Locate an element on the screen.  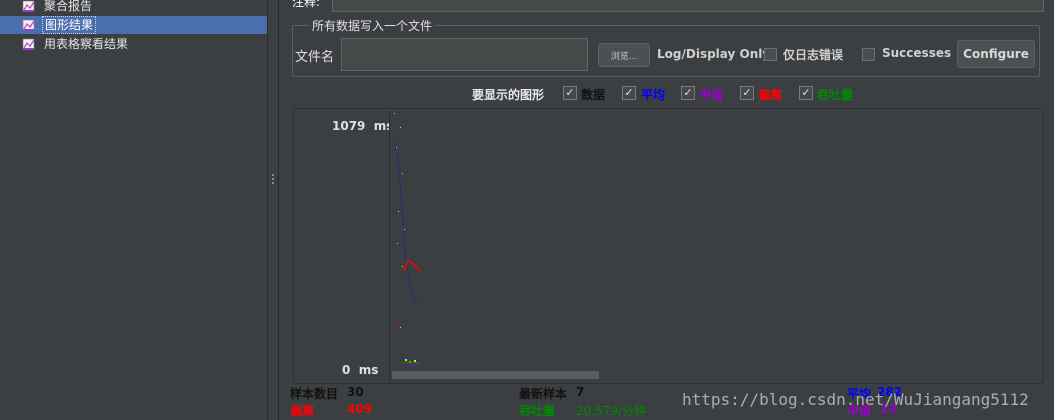
errors-only-checkbox is located at coordinates (770, 54).